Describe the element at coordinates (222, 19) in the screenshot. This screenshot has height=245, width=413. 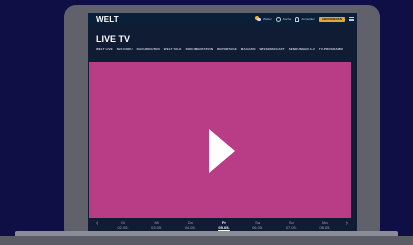
I see `site-header: WELT Wetter Suche Anmelden ABONNIEREN` at that location.